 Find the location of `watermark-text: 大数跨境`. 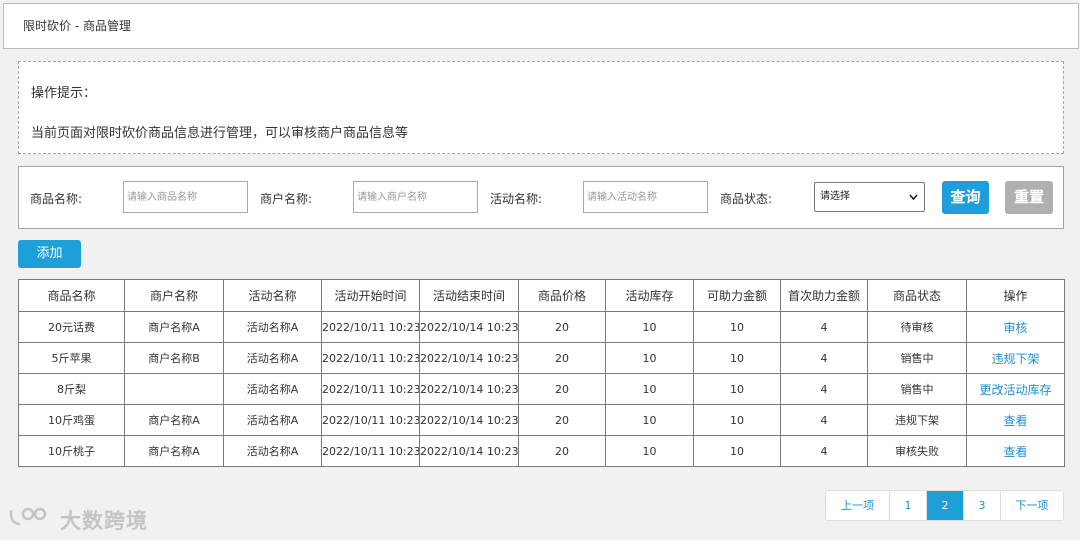

watermark-text: 大数跨境 is located at coordinates (103, 521).